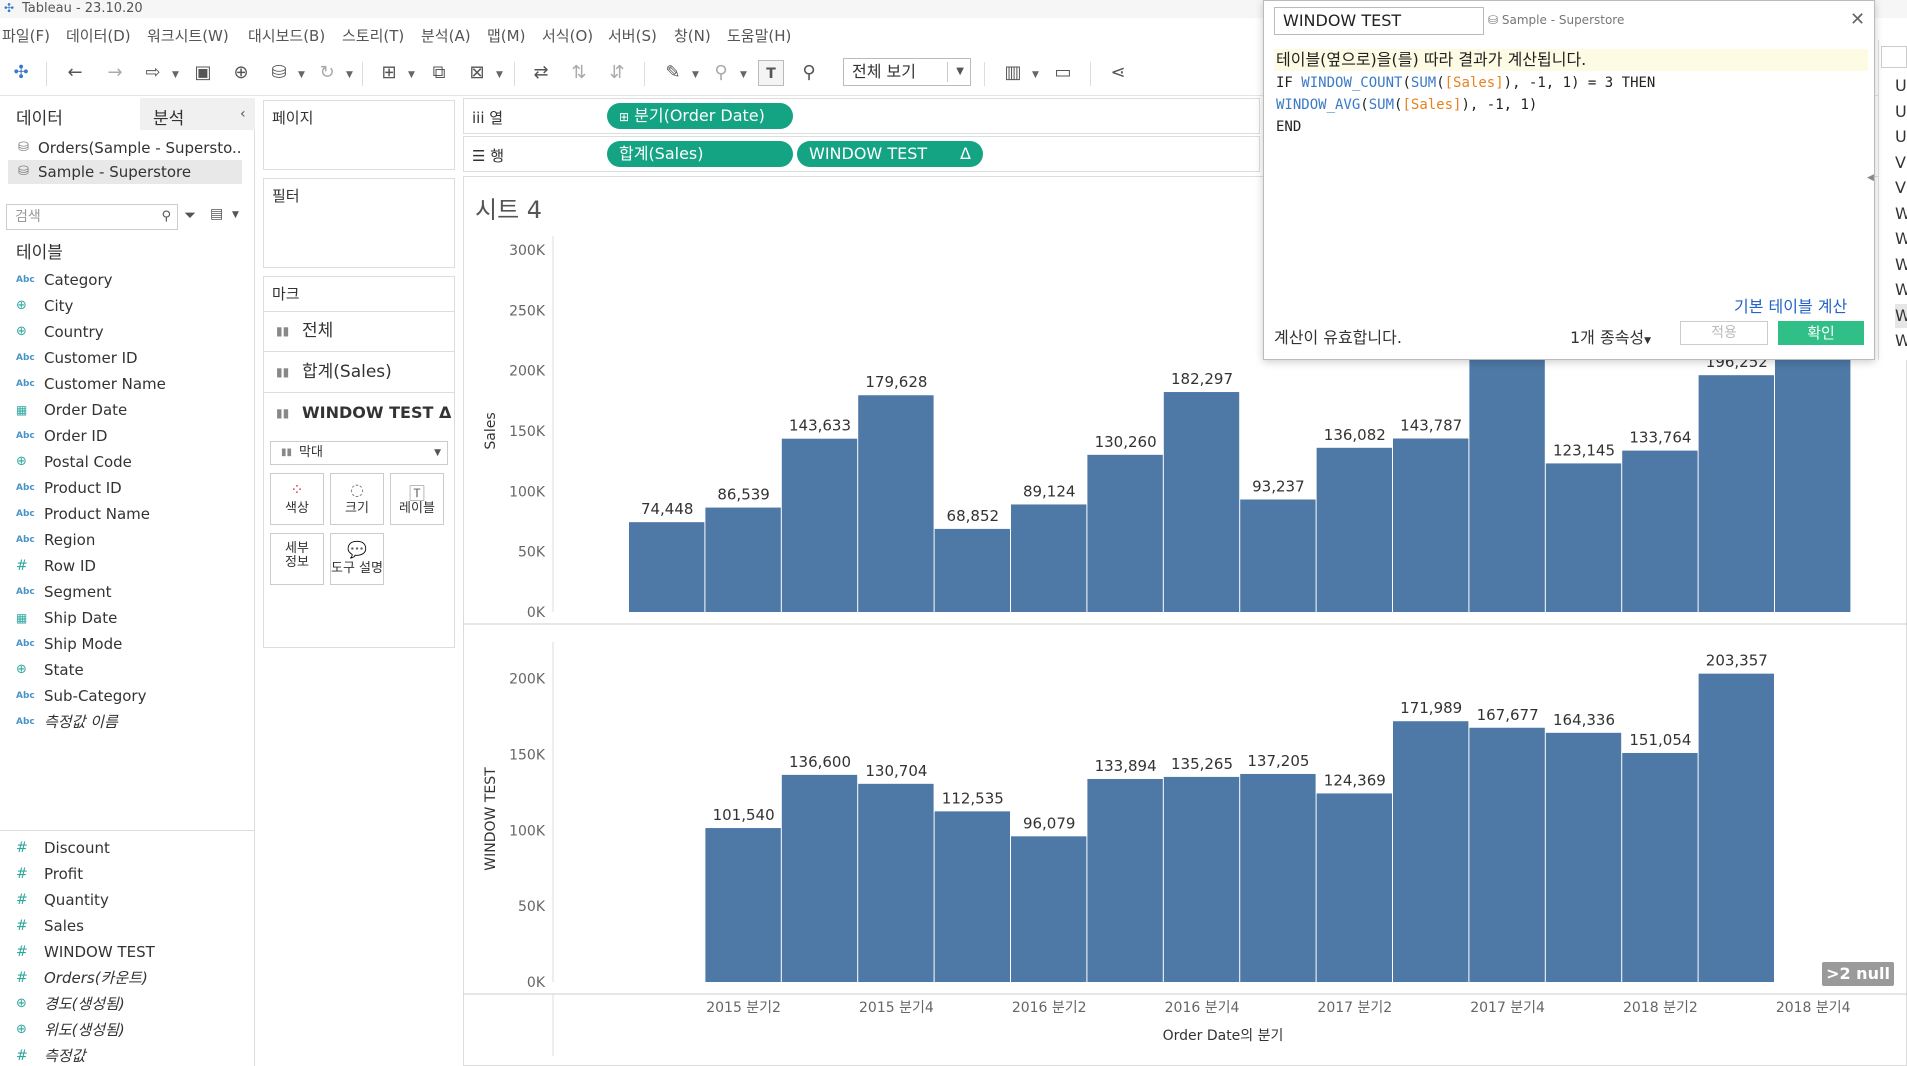 This screenshot has height=1066, width=1907. I want to click on field-item: ▦ Ship Date, so click(127, 618).